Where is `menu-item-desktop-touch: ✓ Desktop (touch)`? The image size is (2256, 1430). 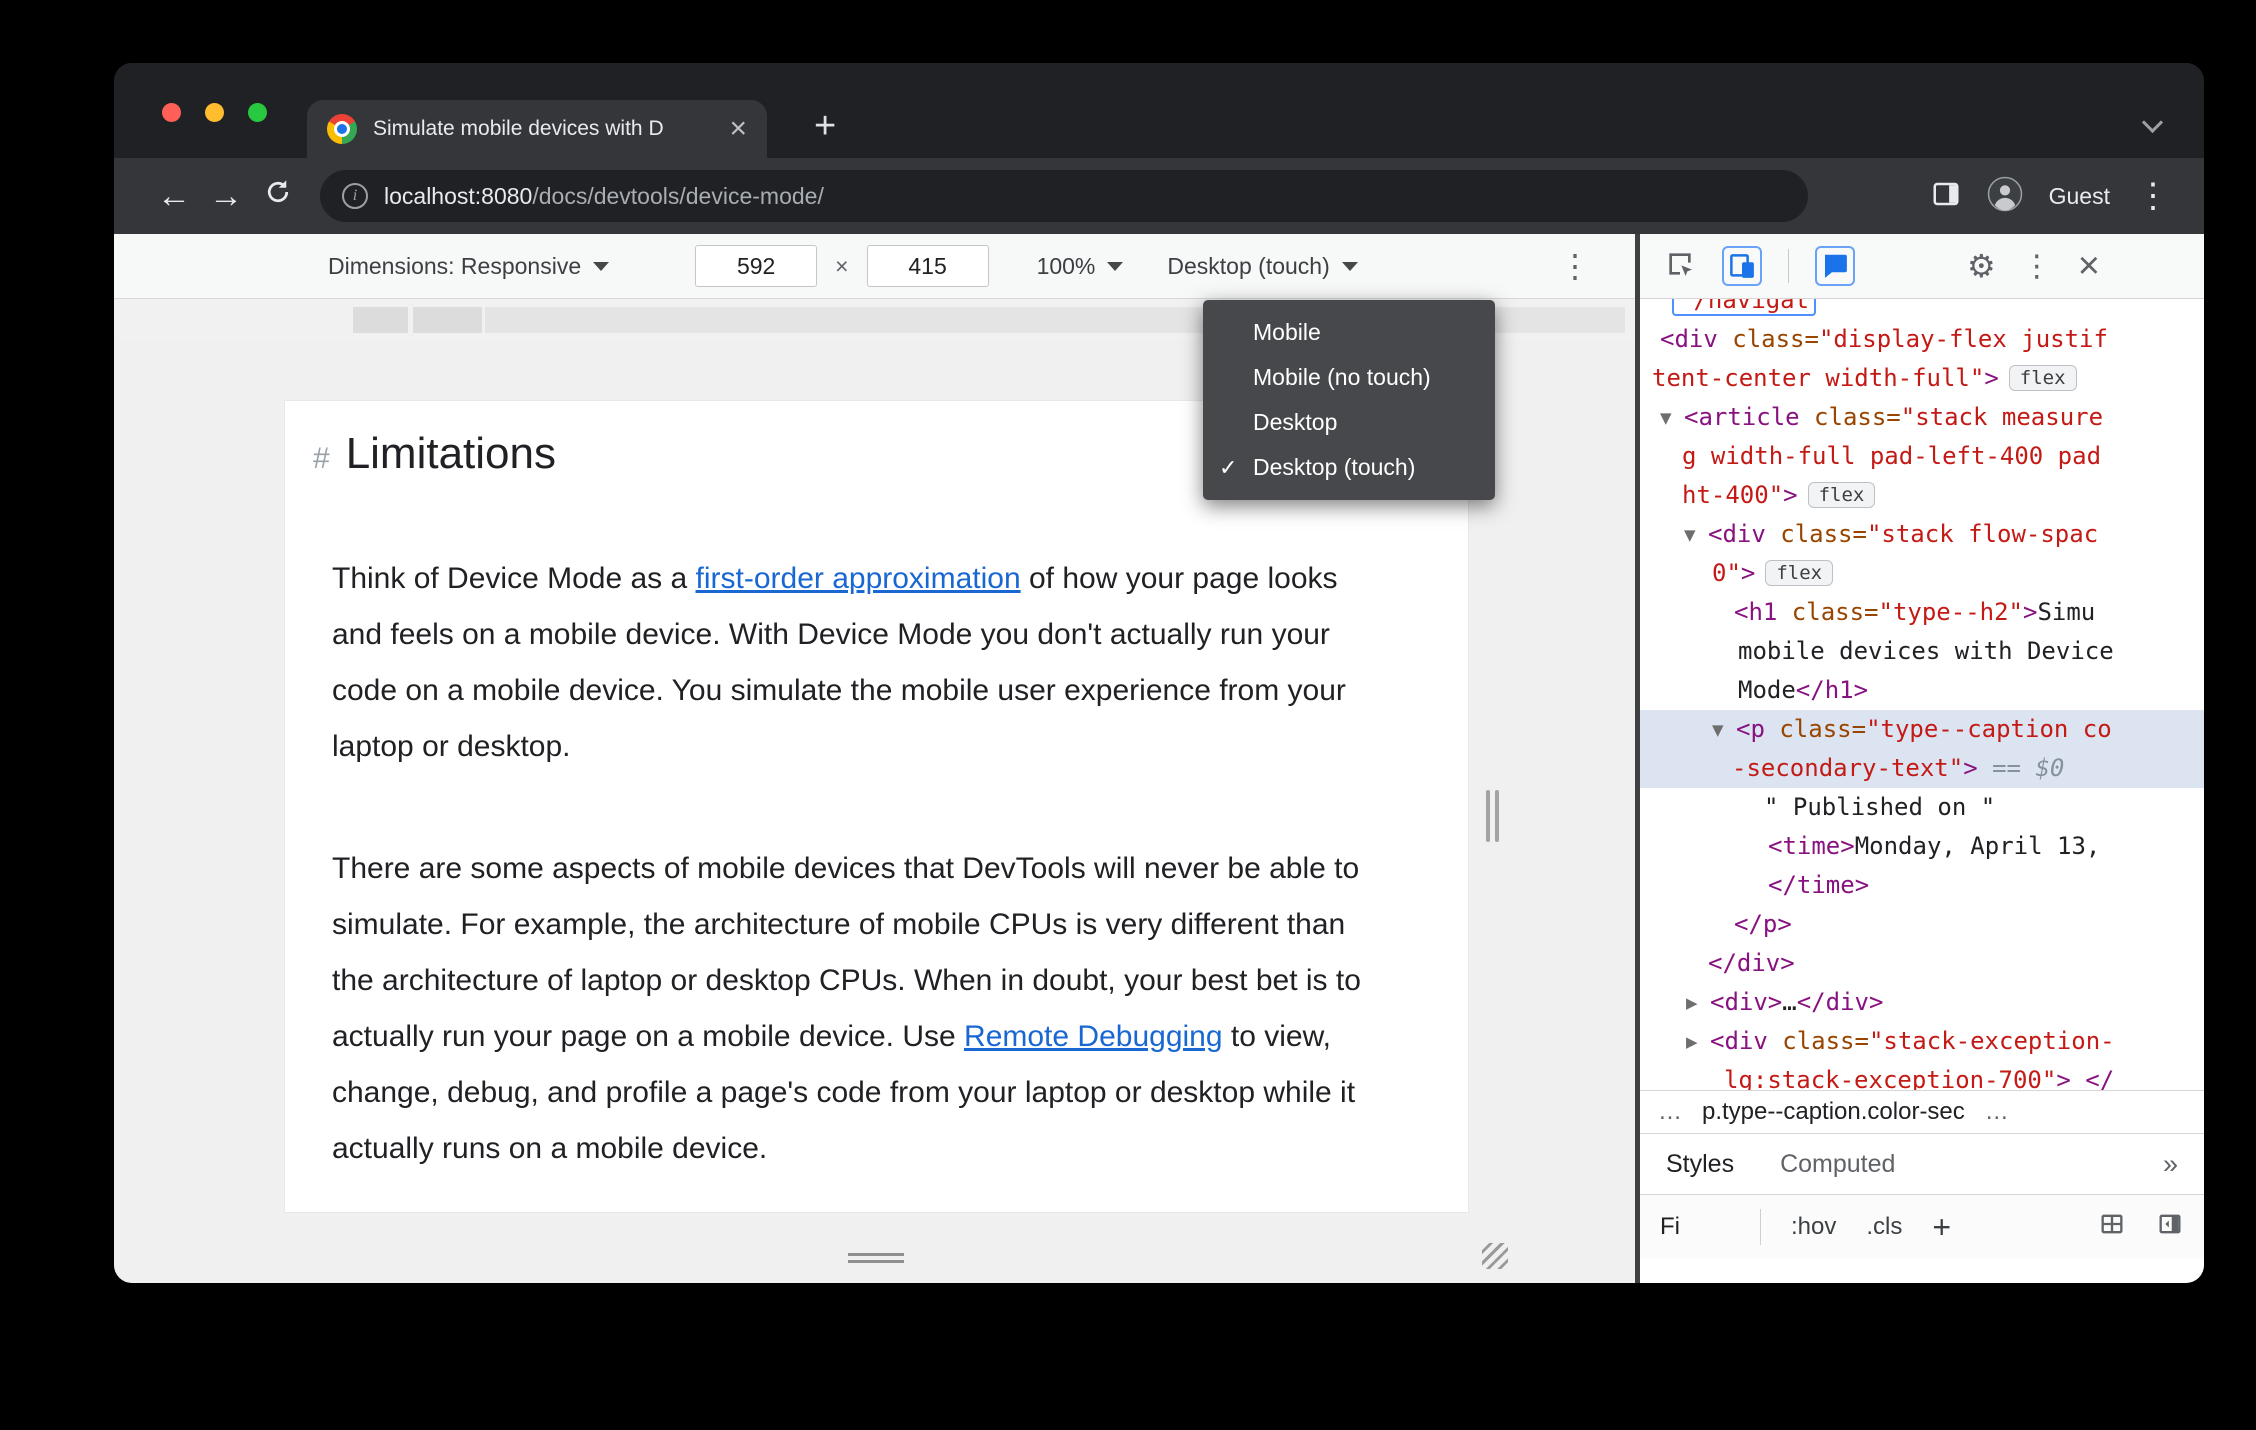
menu-item-desktop-touch: ✓ Desktop (touch) is located at coordinates (1349, 467).